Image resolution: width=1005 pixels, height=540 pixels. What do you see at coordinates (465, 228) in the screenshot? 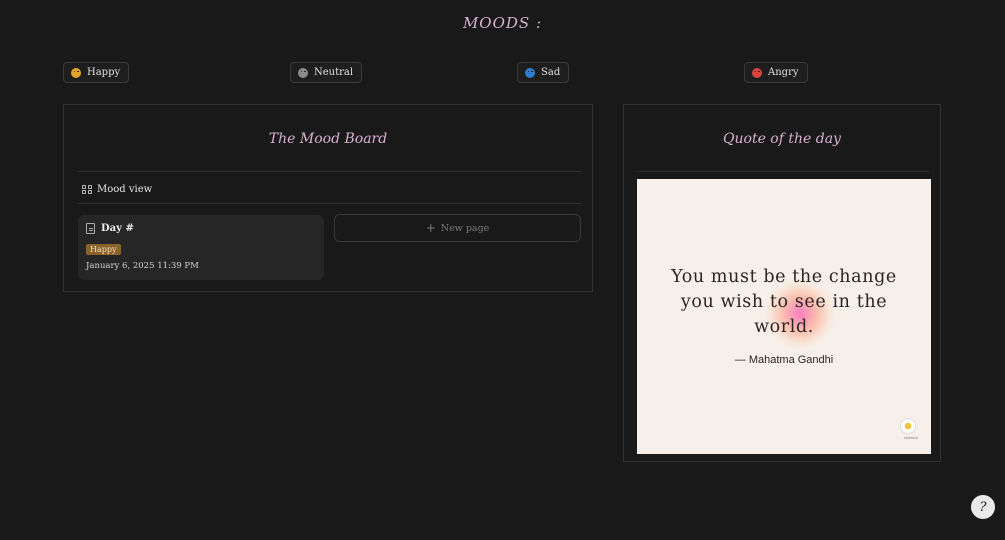
I see `new-page-label: New page` at bounding box center [465, 228].